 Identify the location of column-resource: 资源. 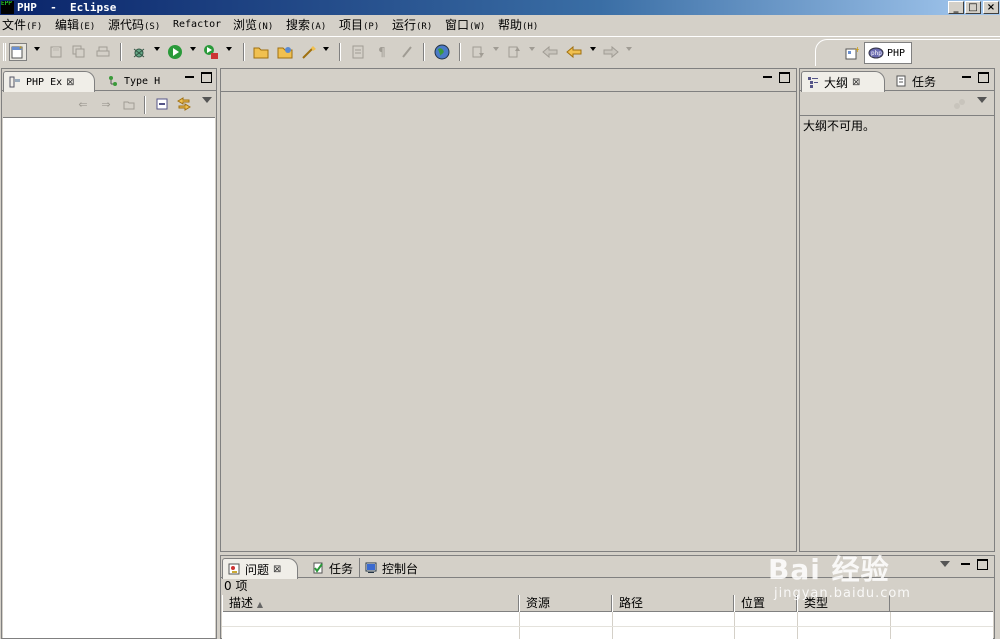
(565, 603).